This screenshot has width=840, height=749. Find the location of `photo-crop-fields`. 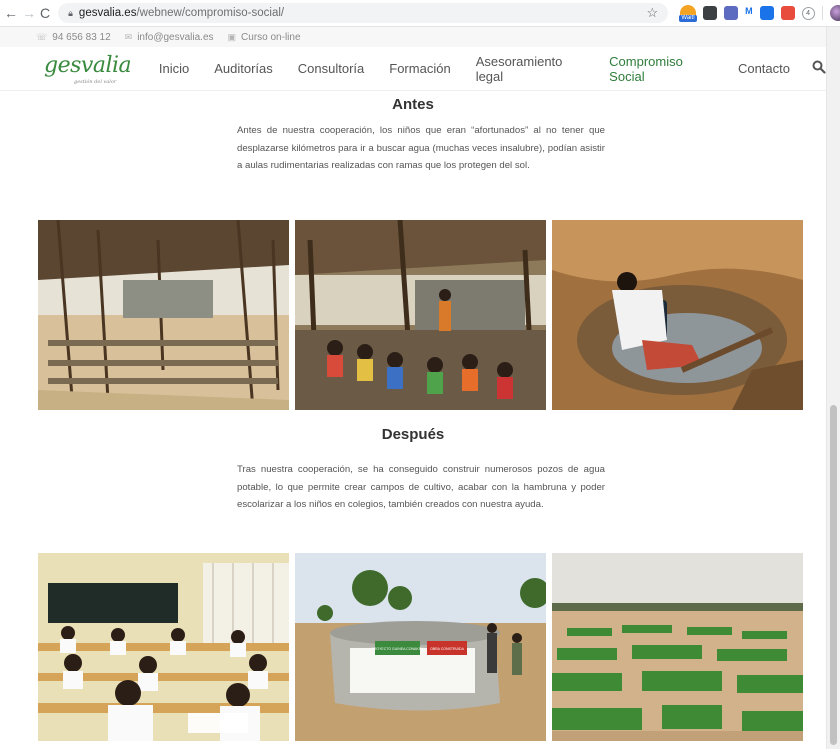

photo-crop-fields is located at coordinates (677, 647).